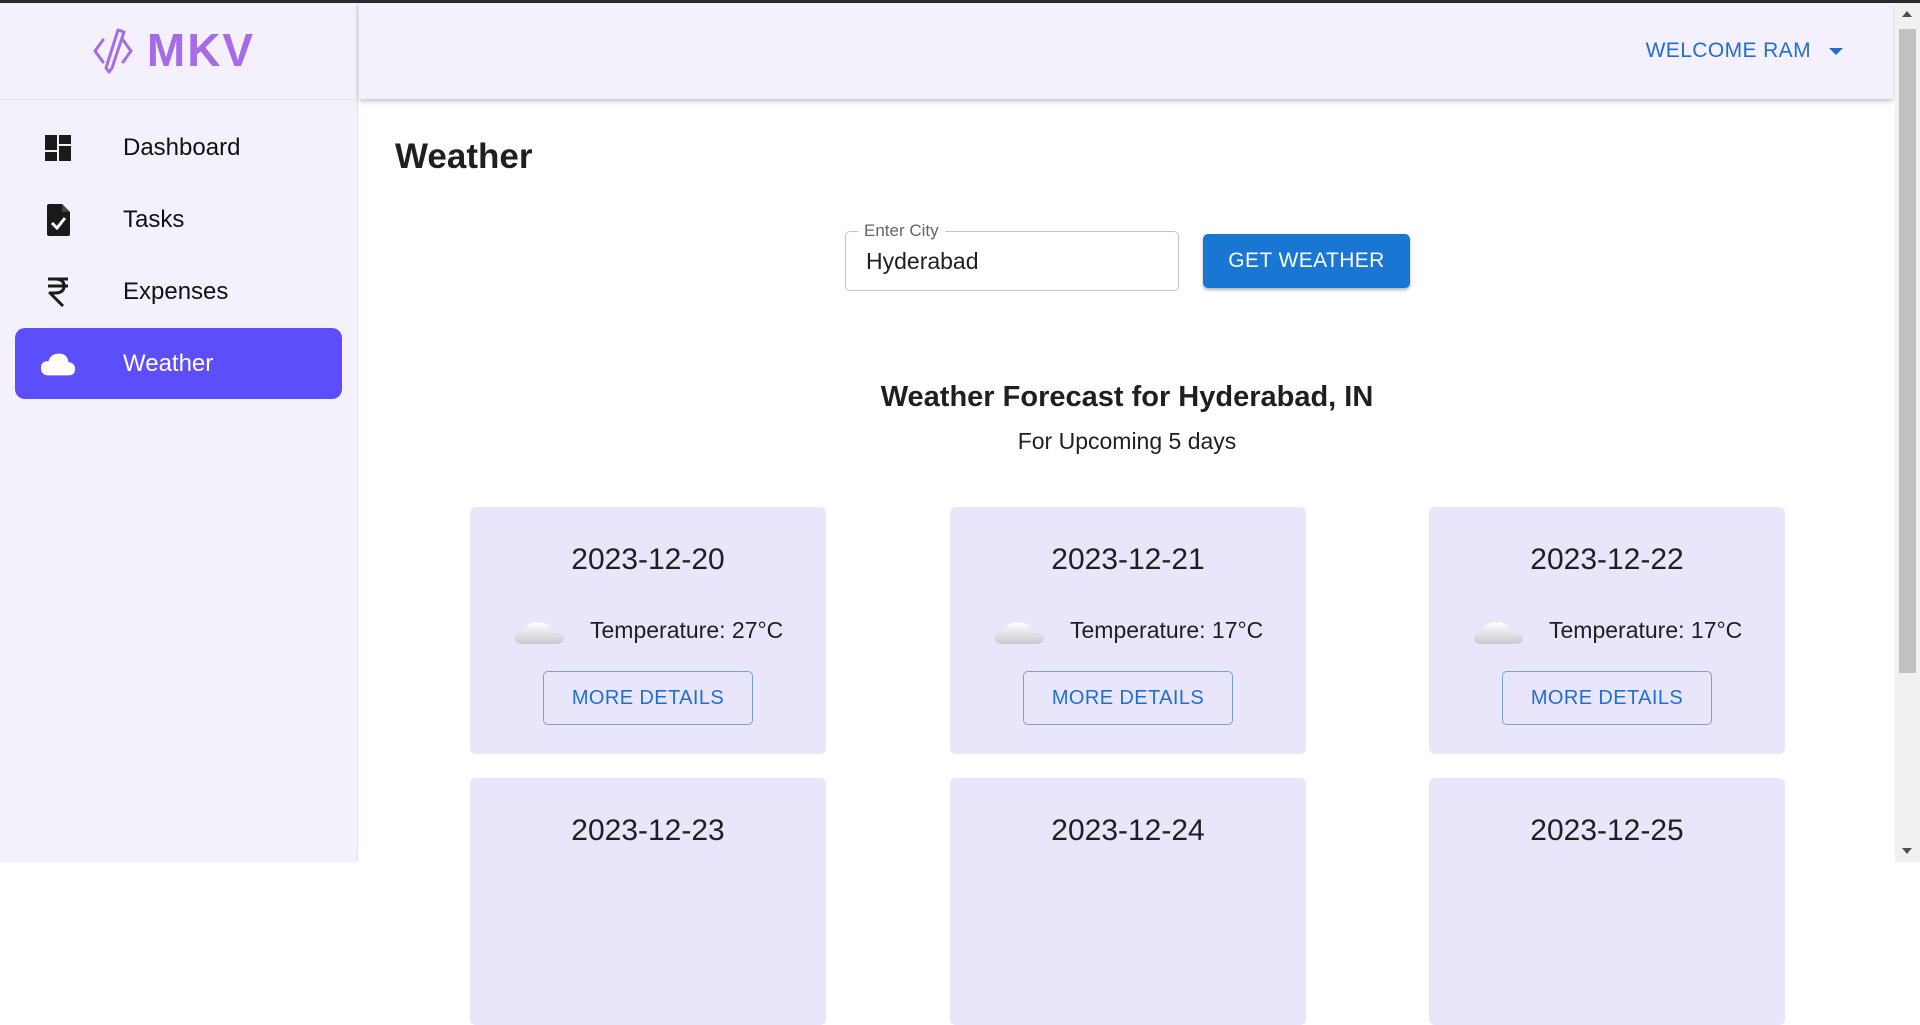 This screenshot has height=1025, width=1920. I want to click on welcome-text: WELCOME RAM, so click(1728, 50).